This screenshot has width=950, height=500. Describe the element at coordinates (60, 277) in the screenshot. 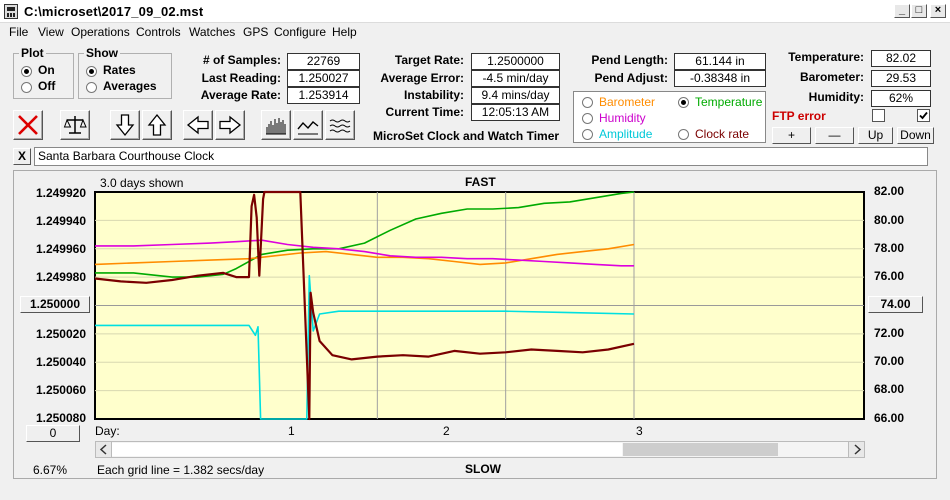

I see `left-tick-label: 1.249980` at that location.